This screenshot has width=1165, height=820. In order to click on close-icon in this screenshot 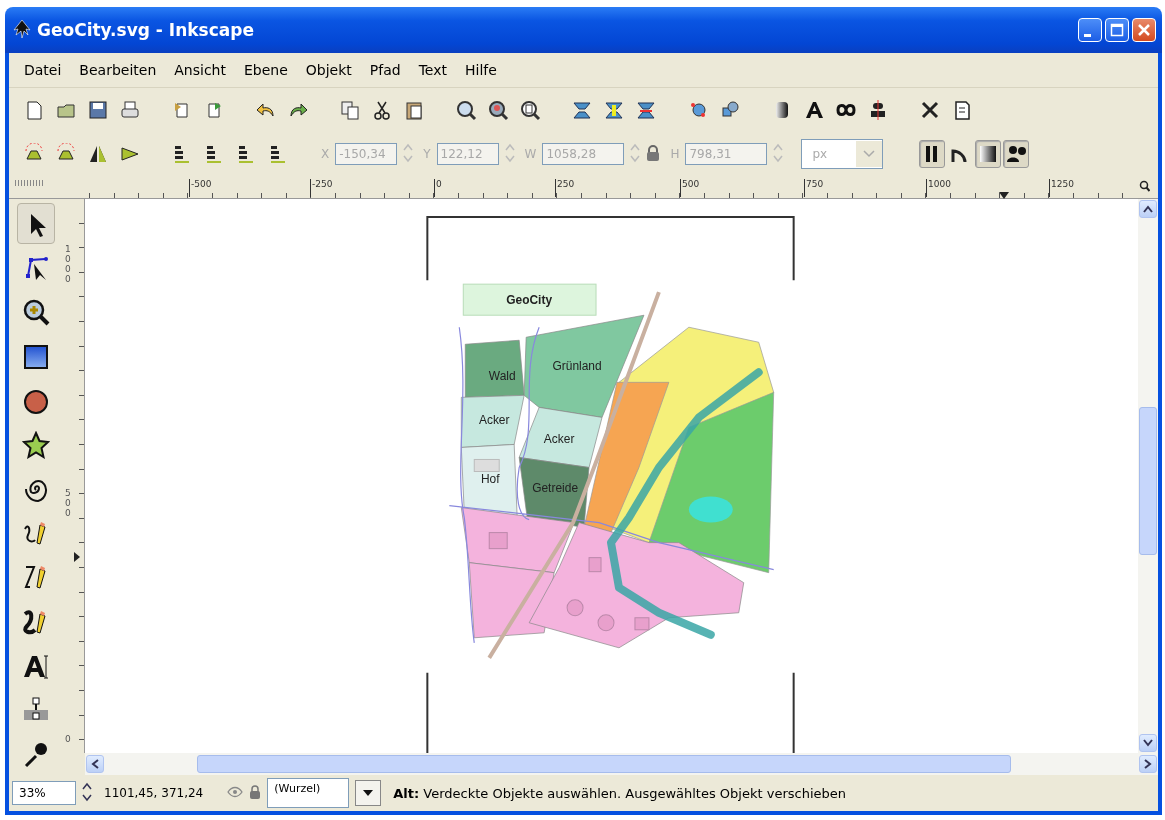, I will do `click(1144, 30)`.